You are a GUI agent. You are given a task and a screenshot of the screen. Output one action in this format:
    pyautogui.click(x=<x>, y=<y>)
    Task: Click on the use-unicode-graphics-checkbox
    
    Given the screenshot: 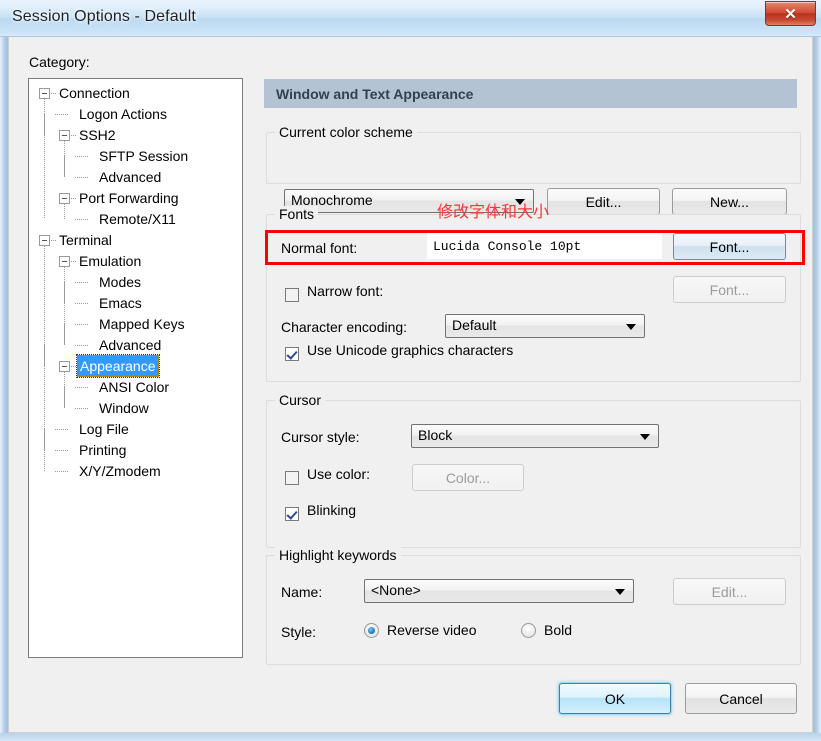 What is the action you would take?
    pyautogui.click(x=292, y=354)
    